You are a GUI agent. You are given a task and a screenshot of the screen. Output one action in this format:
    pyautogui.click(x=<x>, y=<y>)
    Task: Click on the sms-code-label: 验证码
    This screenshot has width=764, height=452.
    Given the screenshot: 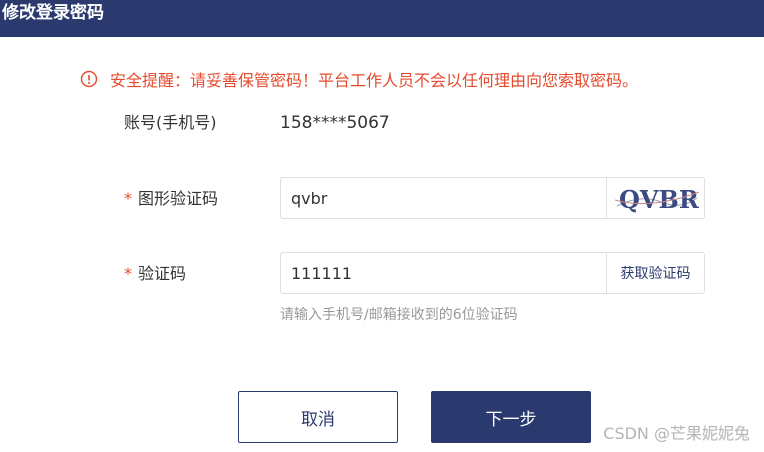 What is the action you would take?
    pyautogui.click(x=162, y=273)
    